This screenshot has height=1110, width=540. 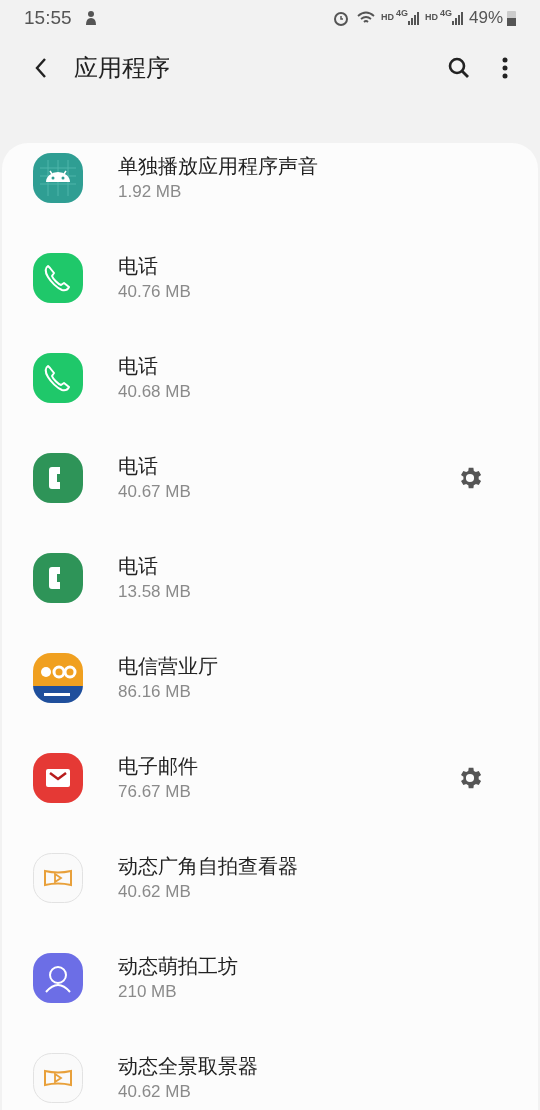 What do you see at coordinates (148, 992) in the screenshot?
I see `app-size: 210 MB` at bounding box center [148, 992].